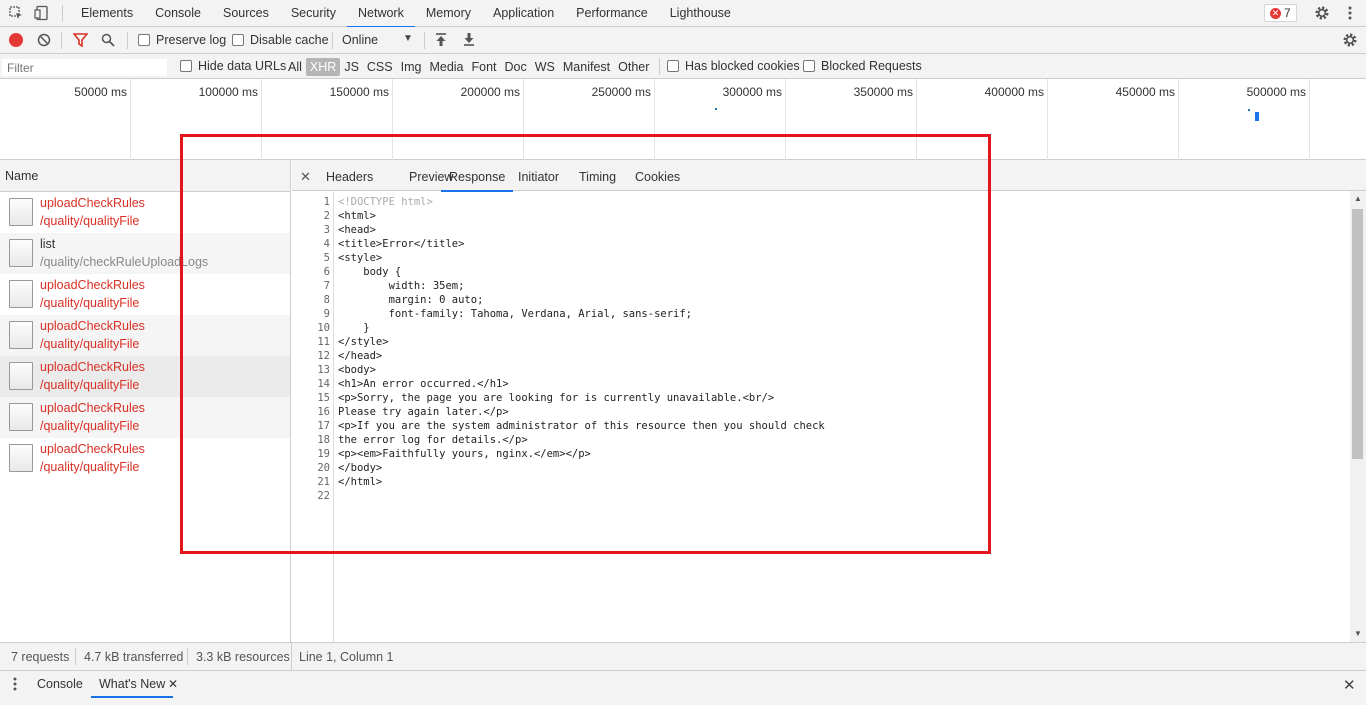  What do you see at coordinates (821, 356) in the screenshot?
I see `code-line: 12 </head>` at bounding box center [821, 356].